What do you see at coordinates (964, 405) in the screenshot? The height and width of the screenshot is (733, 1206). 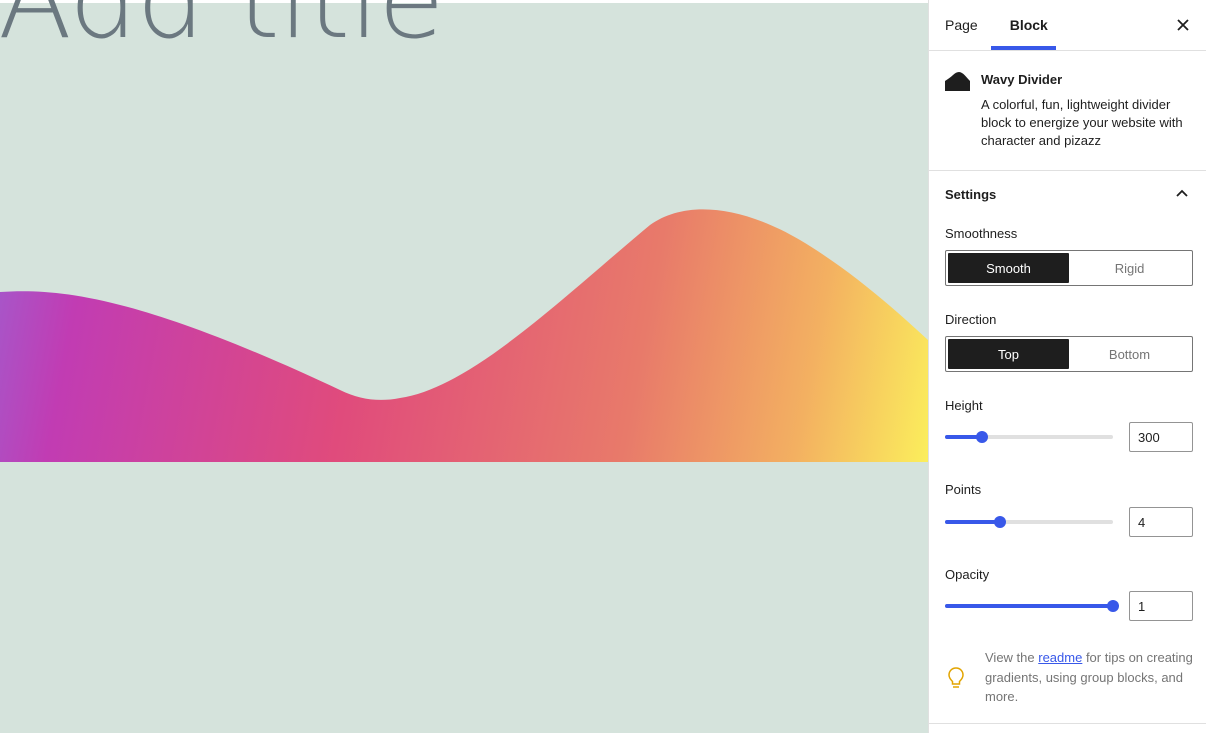 I see `height-label: Height` at bounding box center [964, 405].